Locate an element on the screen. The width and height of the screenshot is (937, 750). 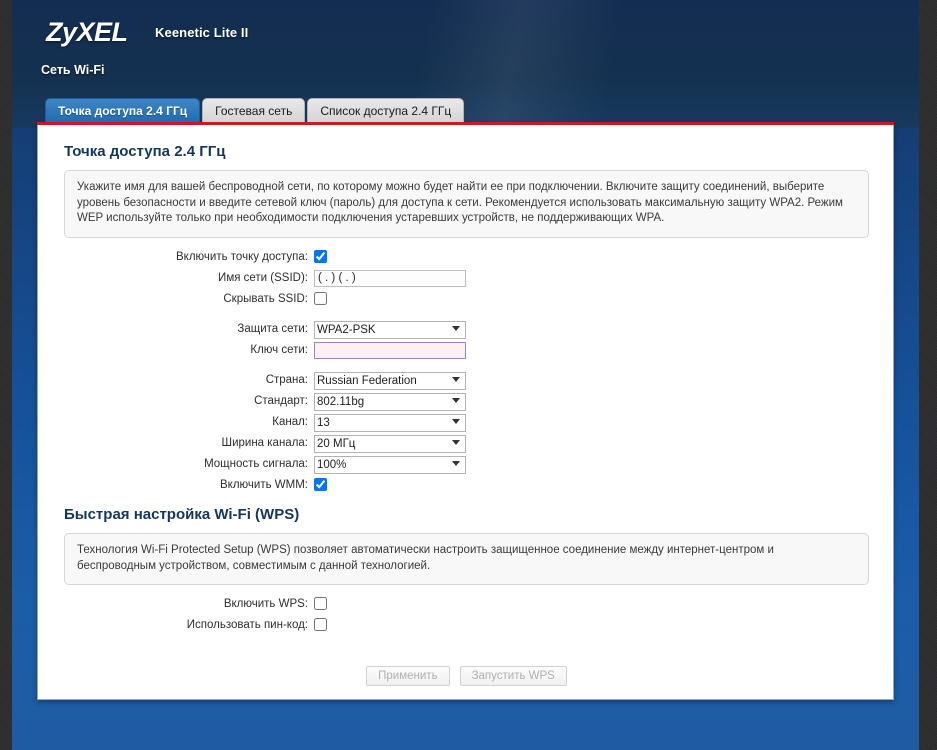
signal-power-field: 100% is located at coordinates (390, 464).